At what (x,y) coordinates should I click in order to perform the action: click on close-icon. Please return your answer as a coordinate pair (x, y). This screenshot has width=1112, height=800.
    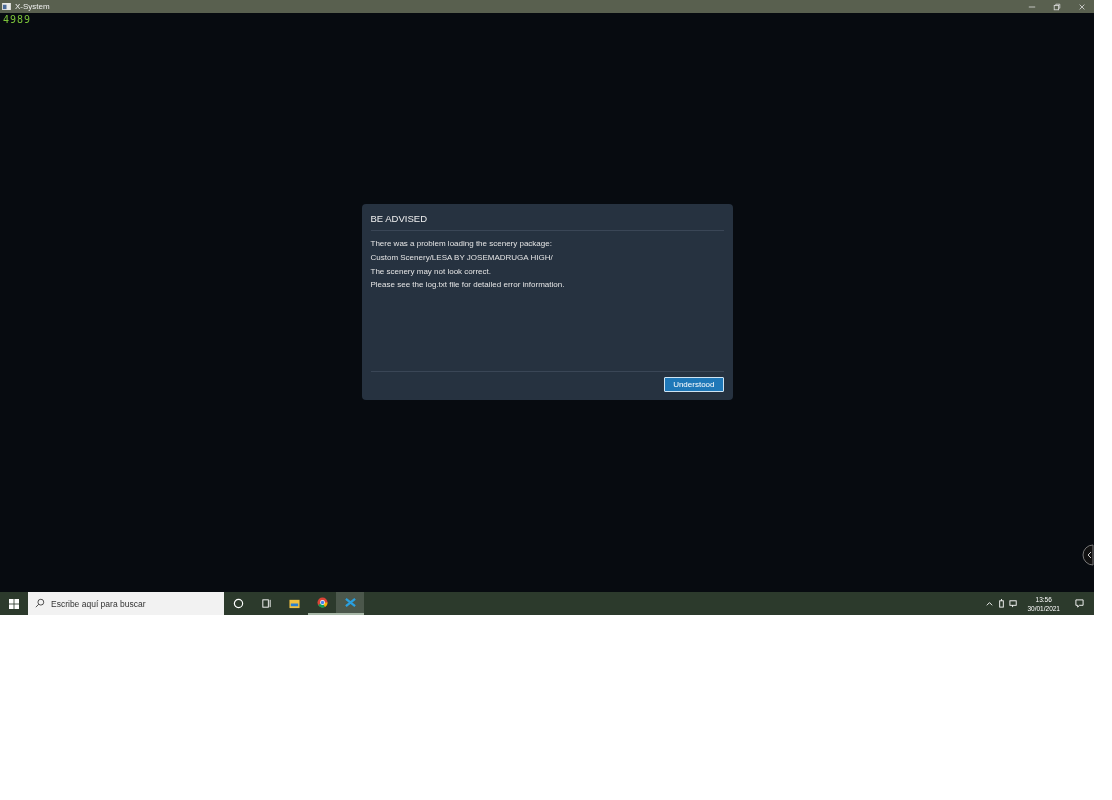
    Looking at the image, I should click on (1082, 6).